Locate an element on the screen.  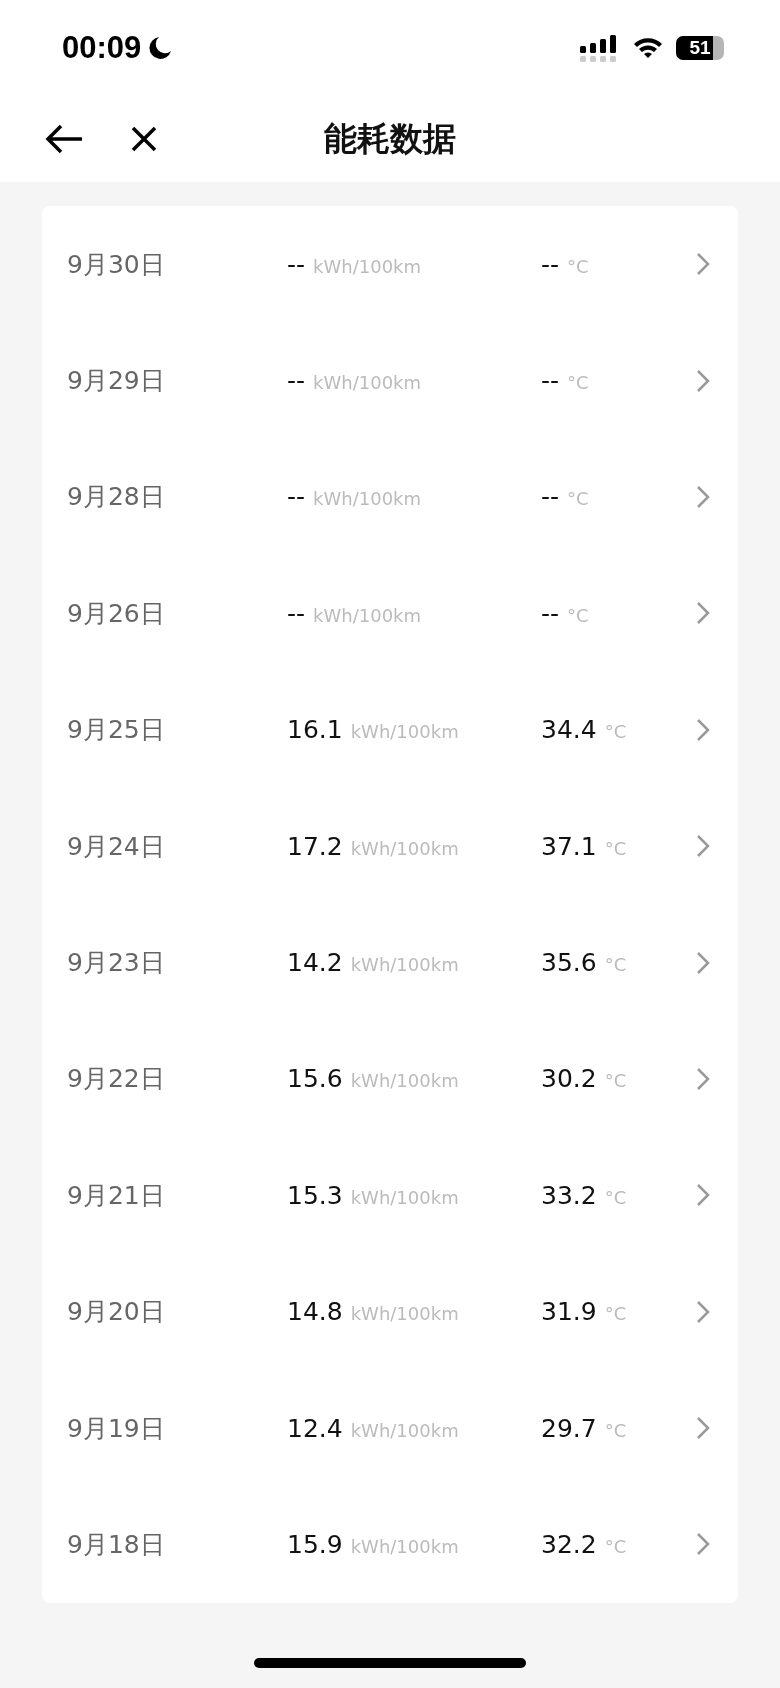
temperature-value: 30.2 is located at coordinates (569, 1079).